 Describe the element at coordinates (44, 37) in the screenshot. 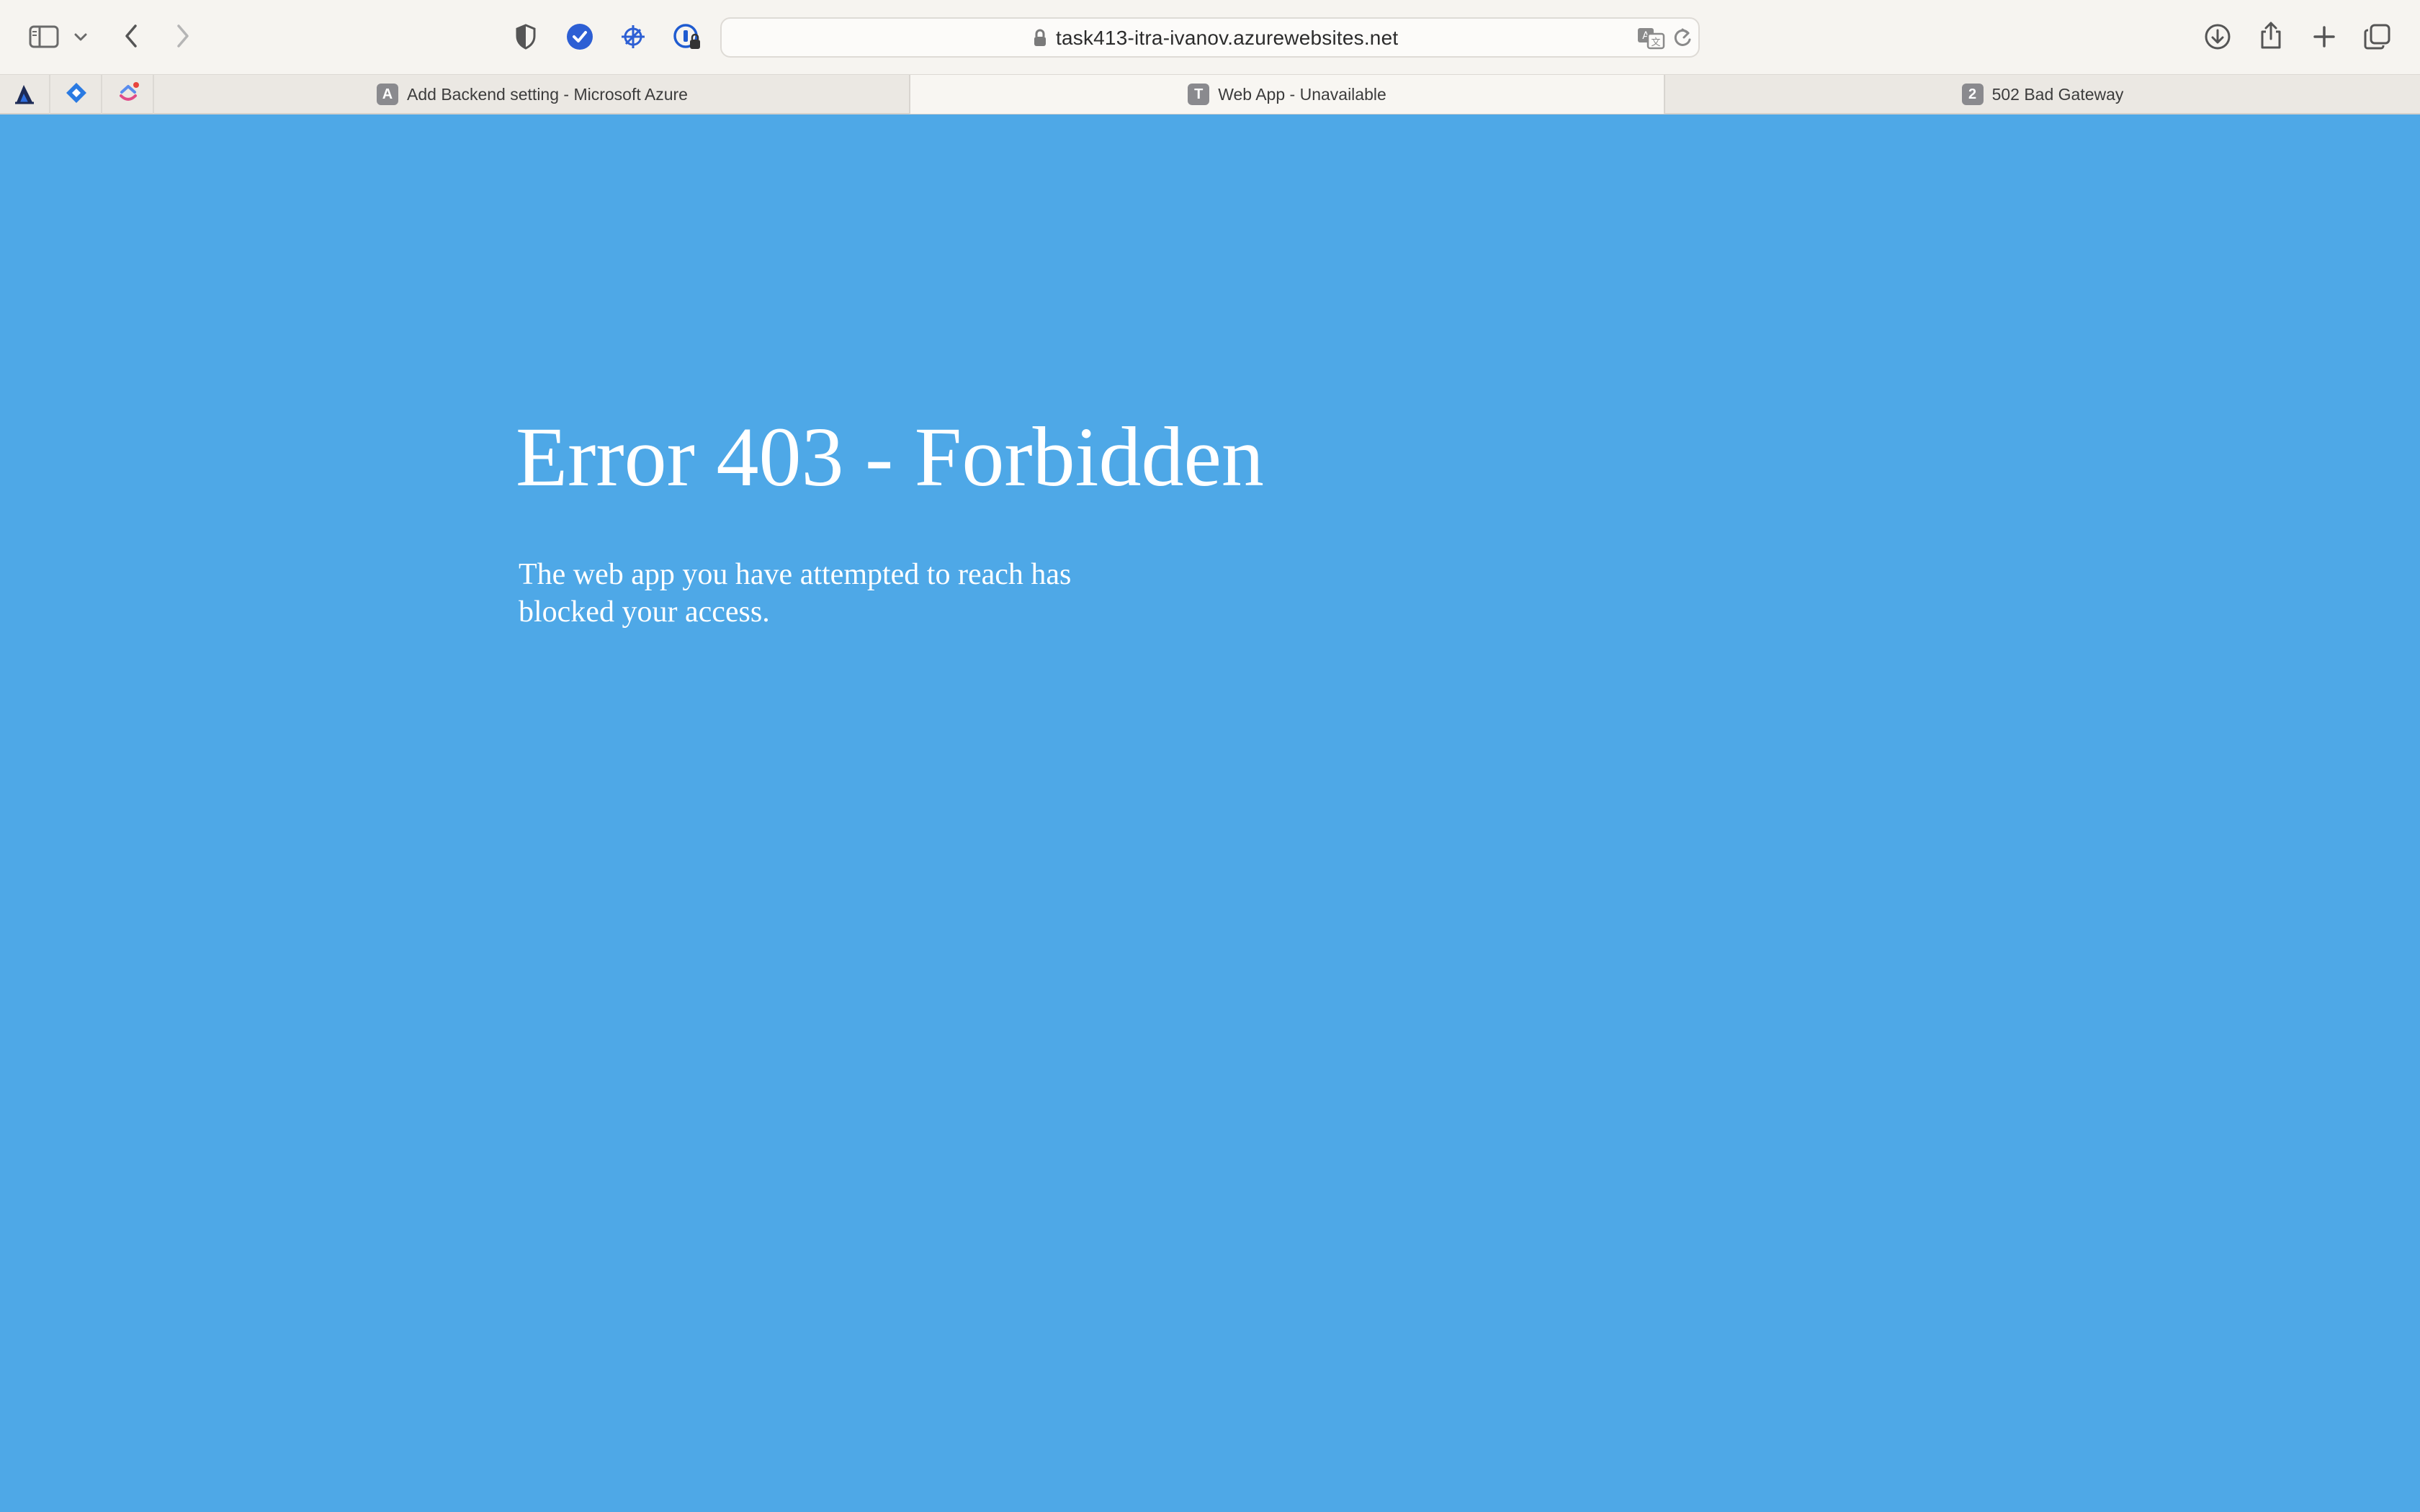

I see `sidebar-icon` at that location.